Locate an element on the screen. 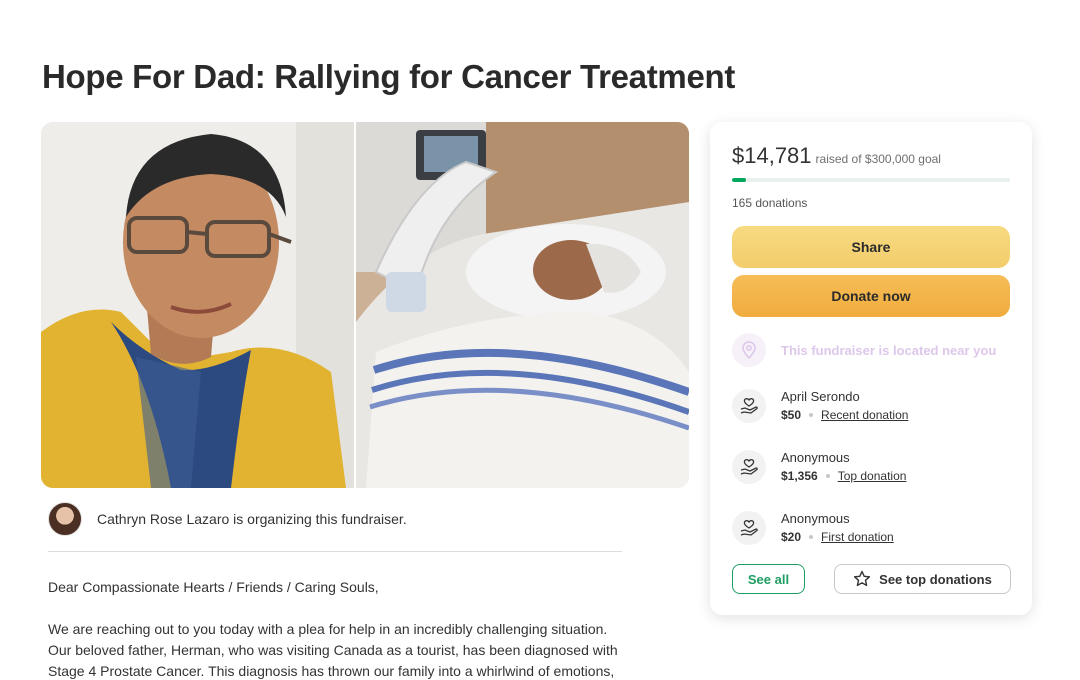 The image size is (1080, 680). donor-row: April Serondo $50 Recent donation is located at coordinates (820, 406).